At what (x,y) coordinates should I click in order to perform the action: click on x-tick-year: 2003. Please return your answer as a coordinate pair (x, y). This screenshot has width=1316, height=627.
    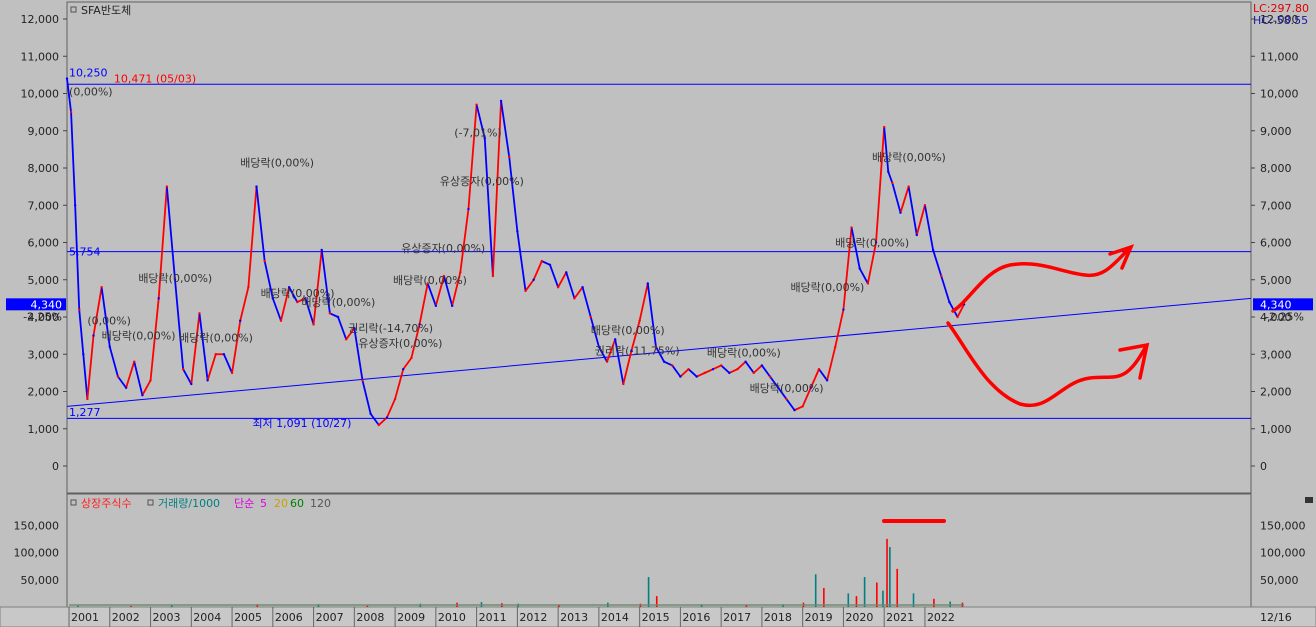
    Looking at the image, I should click on (167, 617).